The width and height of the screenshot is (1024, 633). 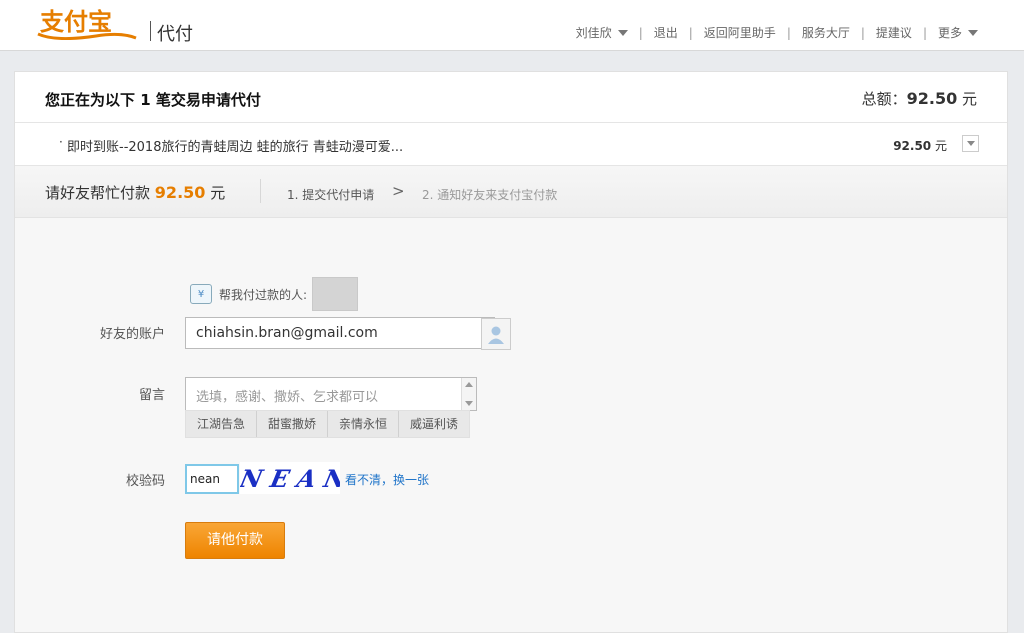 What do you see at coordinates (364, 424) in the screenshot?
I see `quick-phrase-button: 亲情永恒` at bounding box center [364, 424].